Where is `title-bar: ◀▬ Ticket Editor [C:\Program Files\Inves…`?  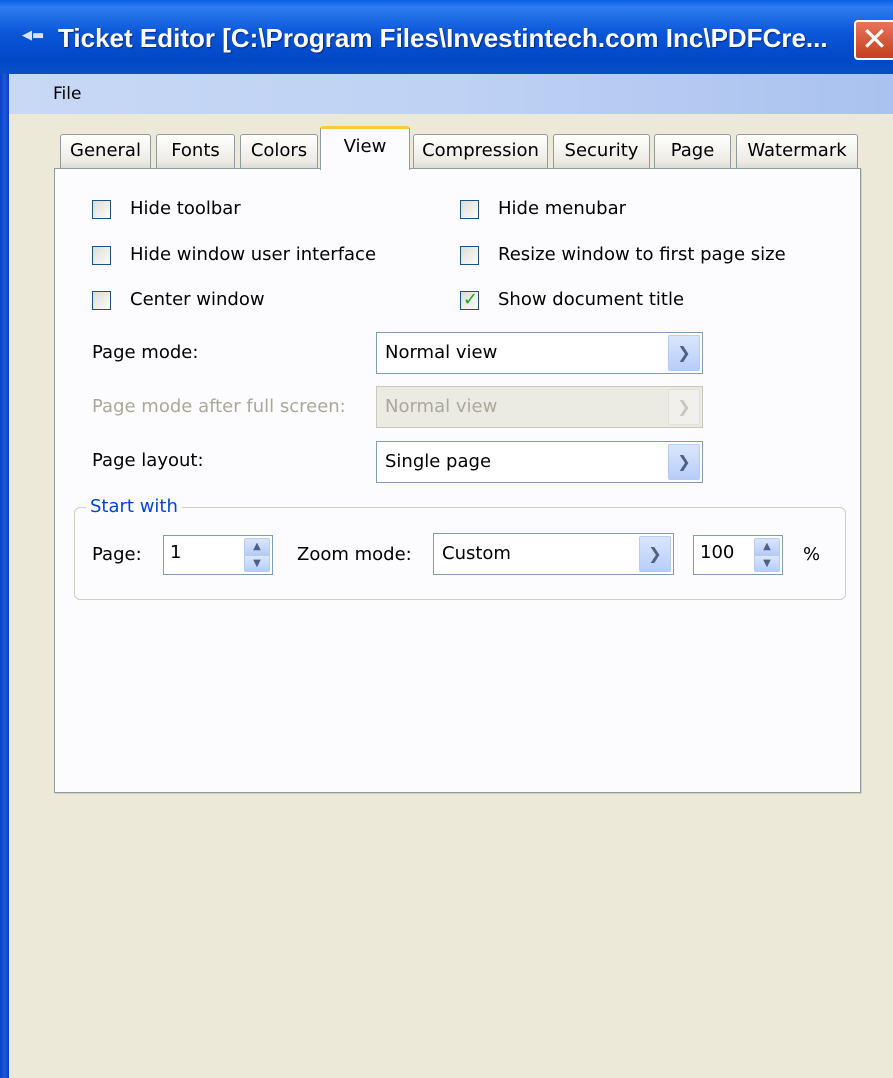 title-bar: ◀▬ Ticket Editor [C:\Program Files\Inves… is located at coordinates (446, 37).